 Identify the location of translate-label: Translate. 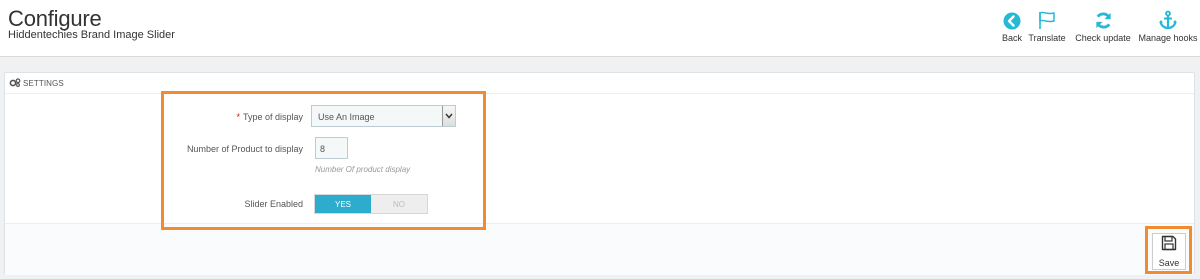
(1047, 38).